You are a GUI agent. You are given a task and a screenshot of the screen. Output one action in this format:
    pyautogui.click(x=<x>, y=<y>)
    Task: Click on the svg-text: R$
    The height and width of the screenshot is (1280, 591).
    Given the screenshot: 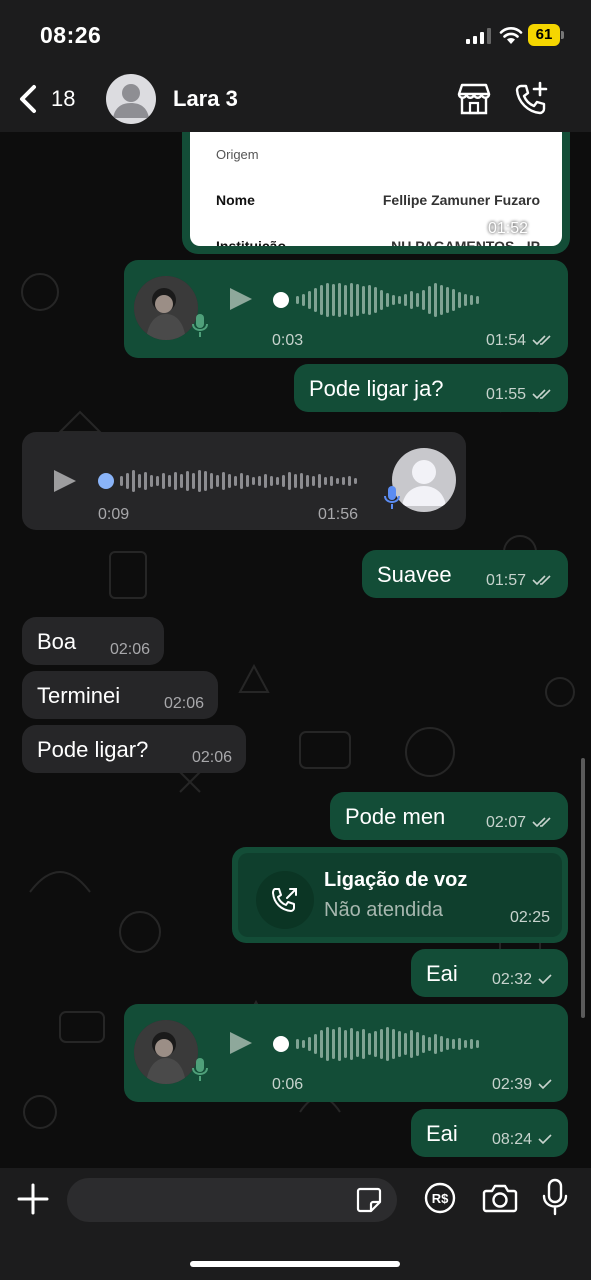 What is the action you would take?
    pyautogui.click(x=440, y=1198)
    